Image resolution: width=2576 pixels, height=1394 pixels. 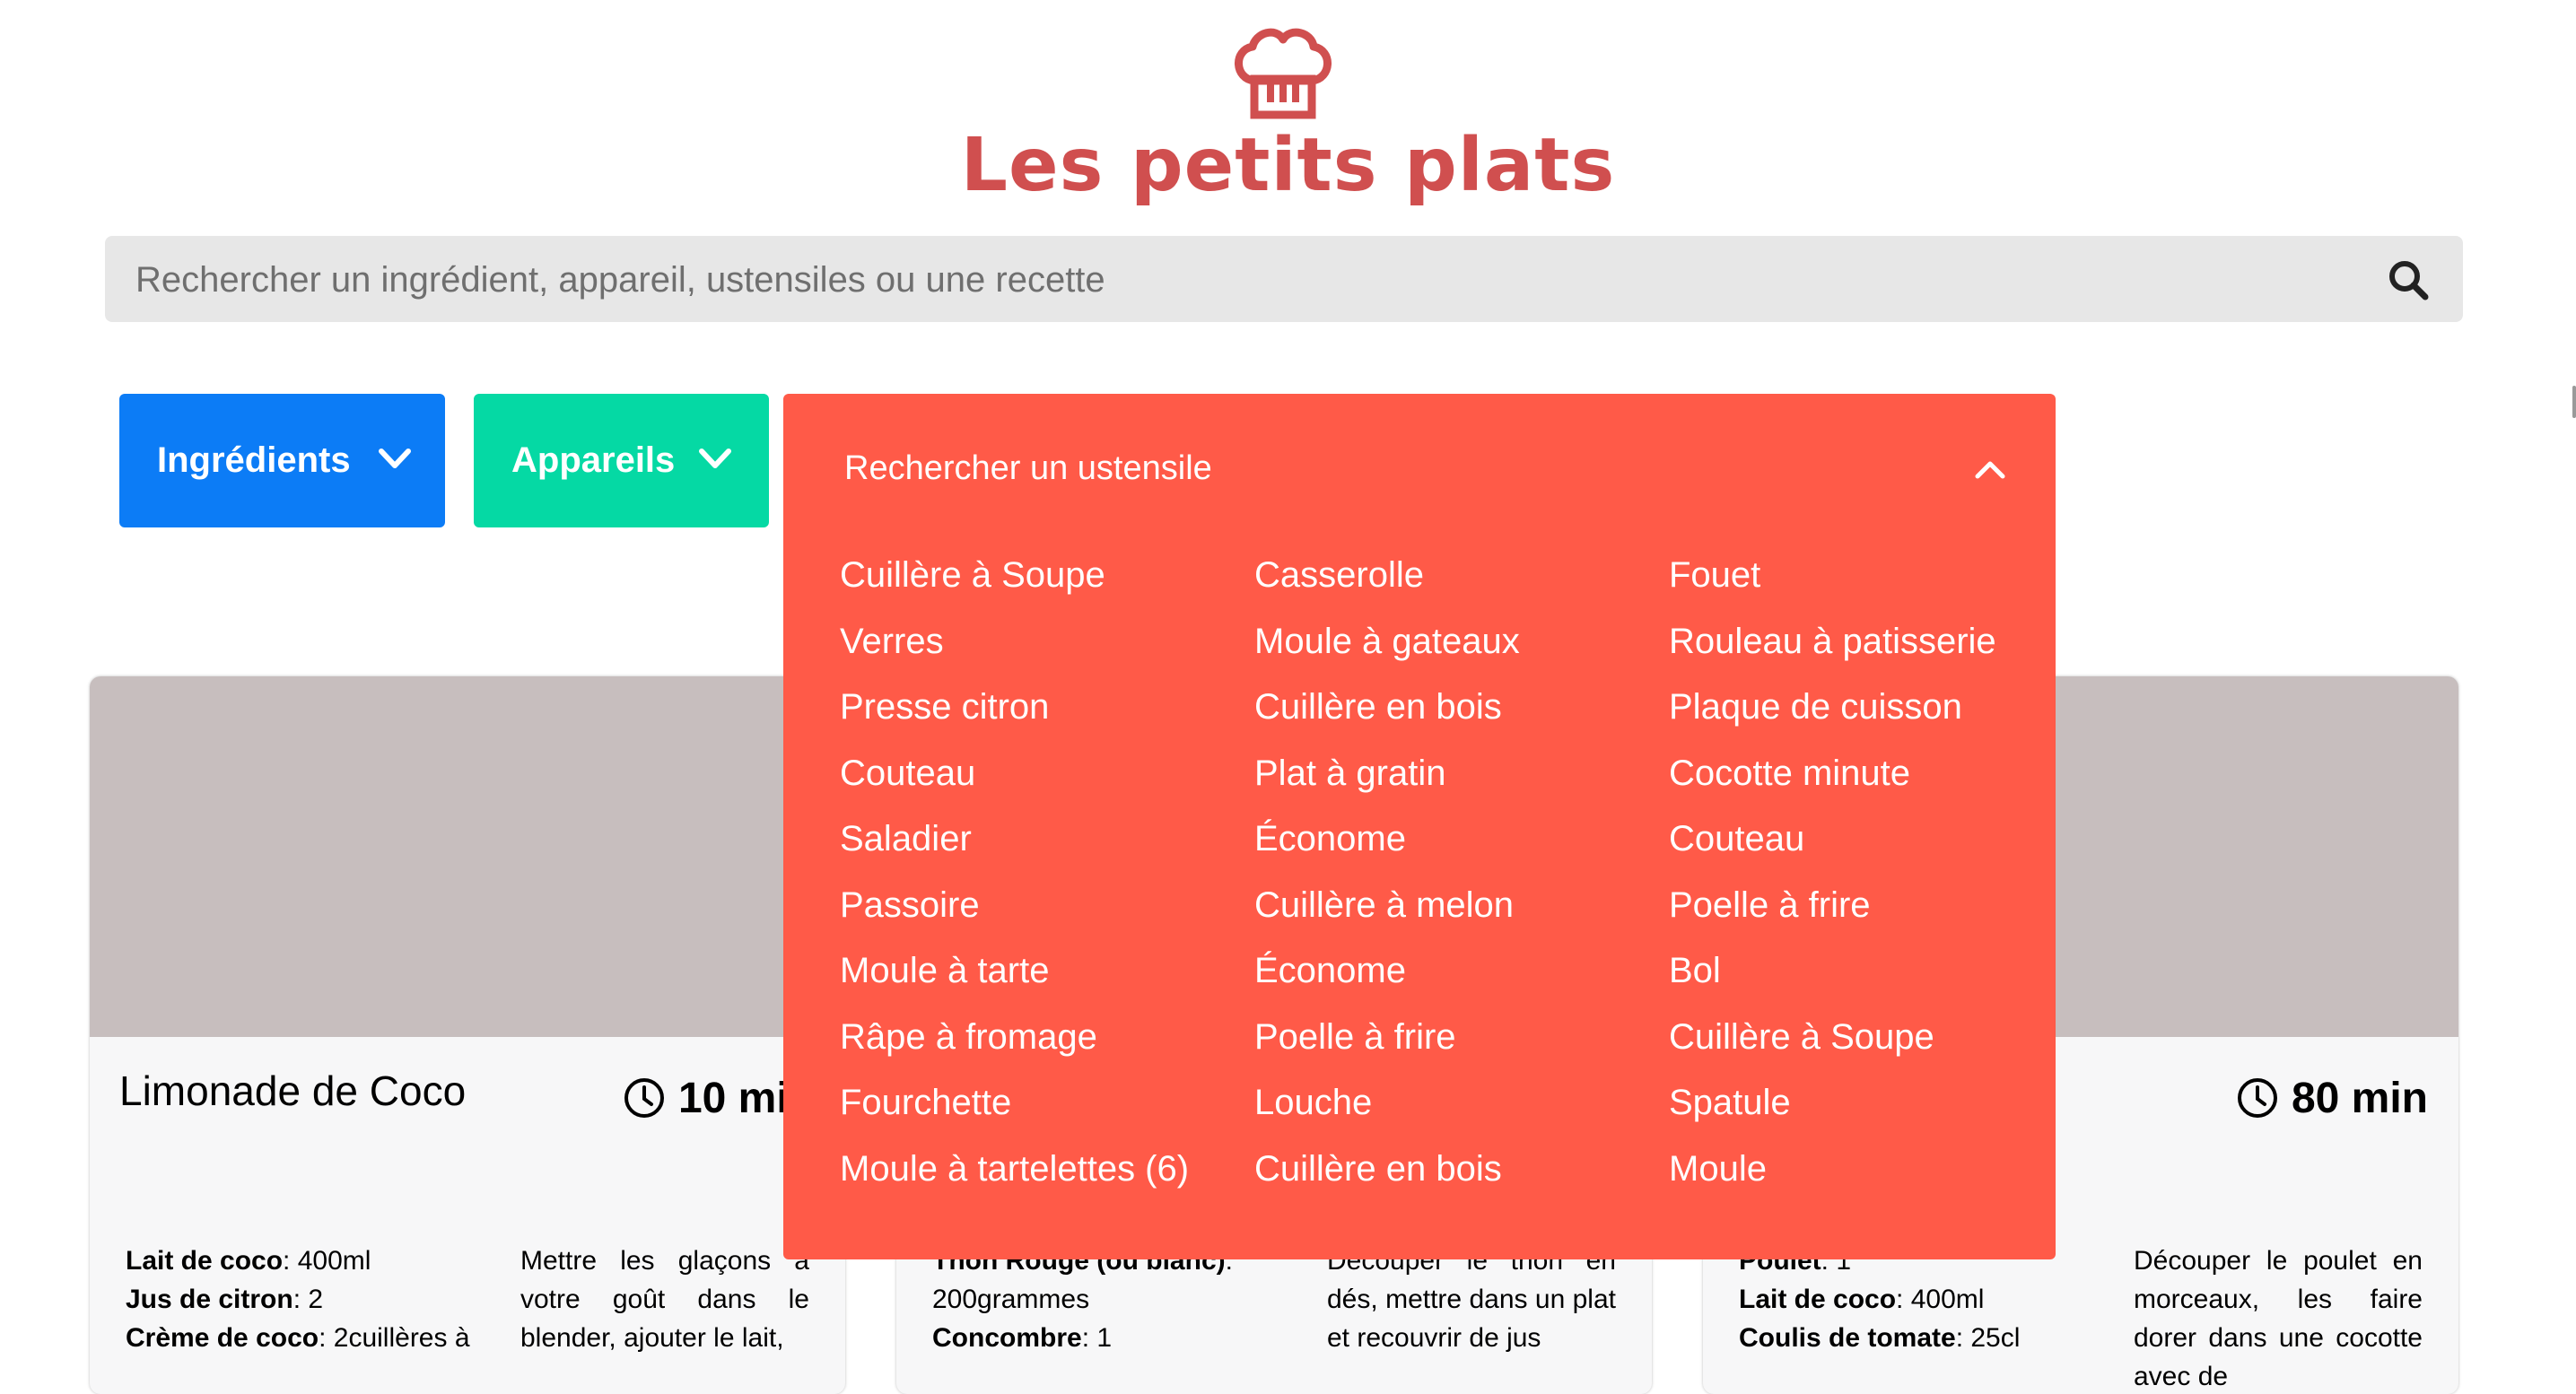 I want to click on ustensile-item: Plat à gratin, so click(x=1452, y=779).